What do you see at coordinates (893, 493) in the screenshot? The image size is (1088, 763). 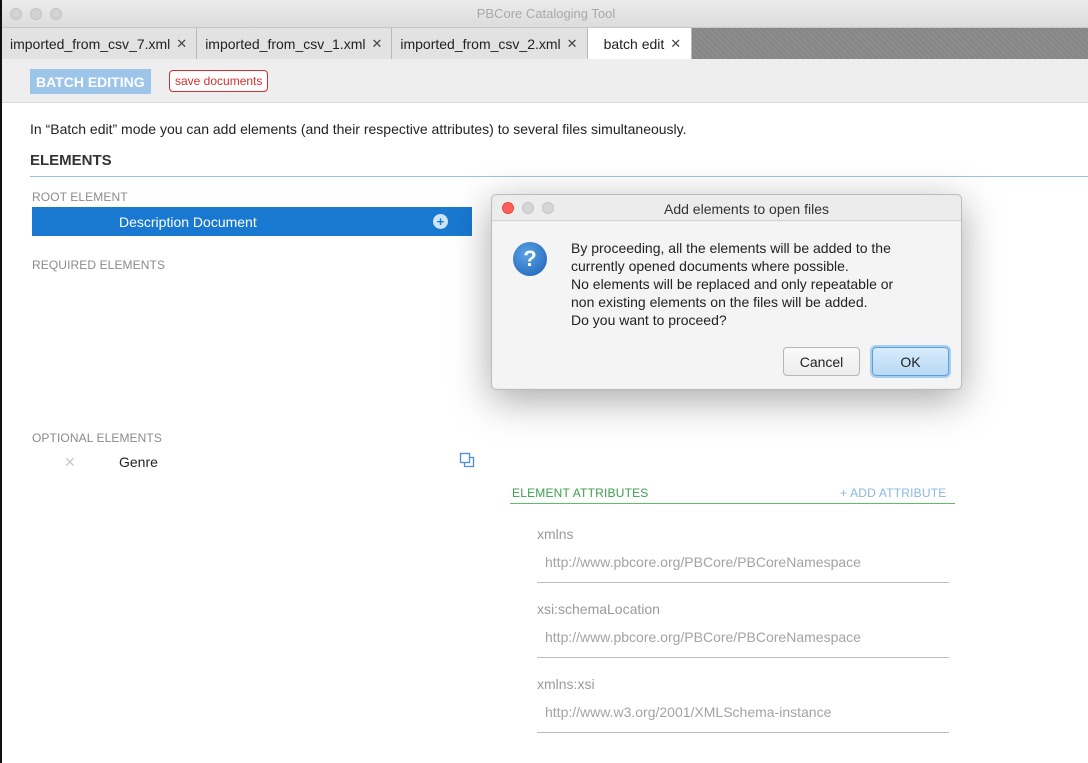 I see `add-attribute-button: + ADD ATTRIBUTE` at bounding box center [893, 493].